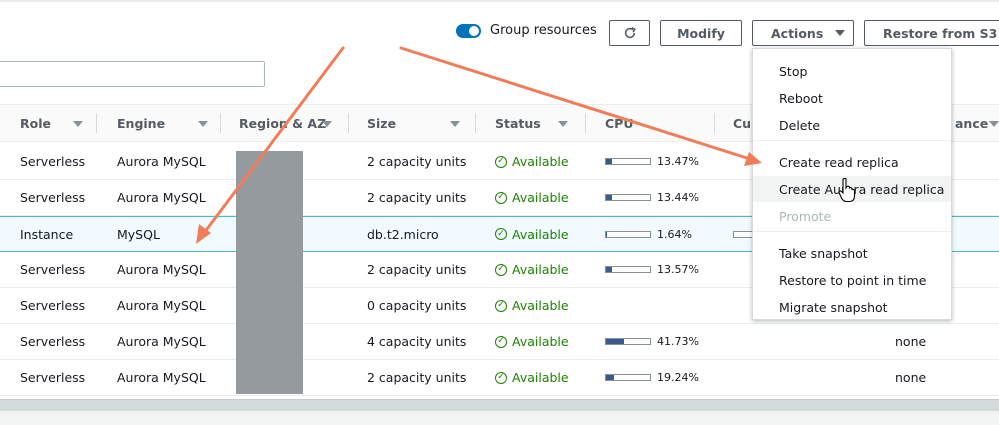  I want to click on menu-item-create-read-replica: Create read replica, so click(852, 162).